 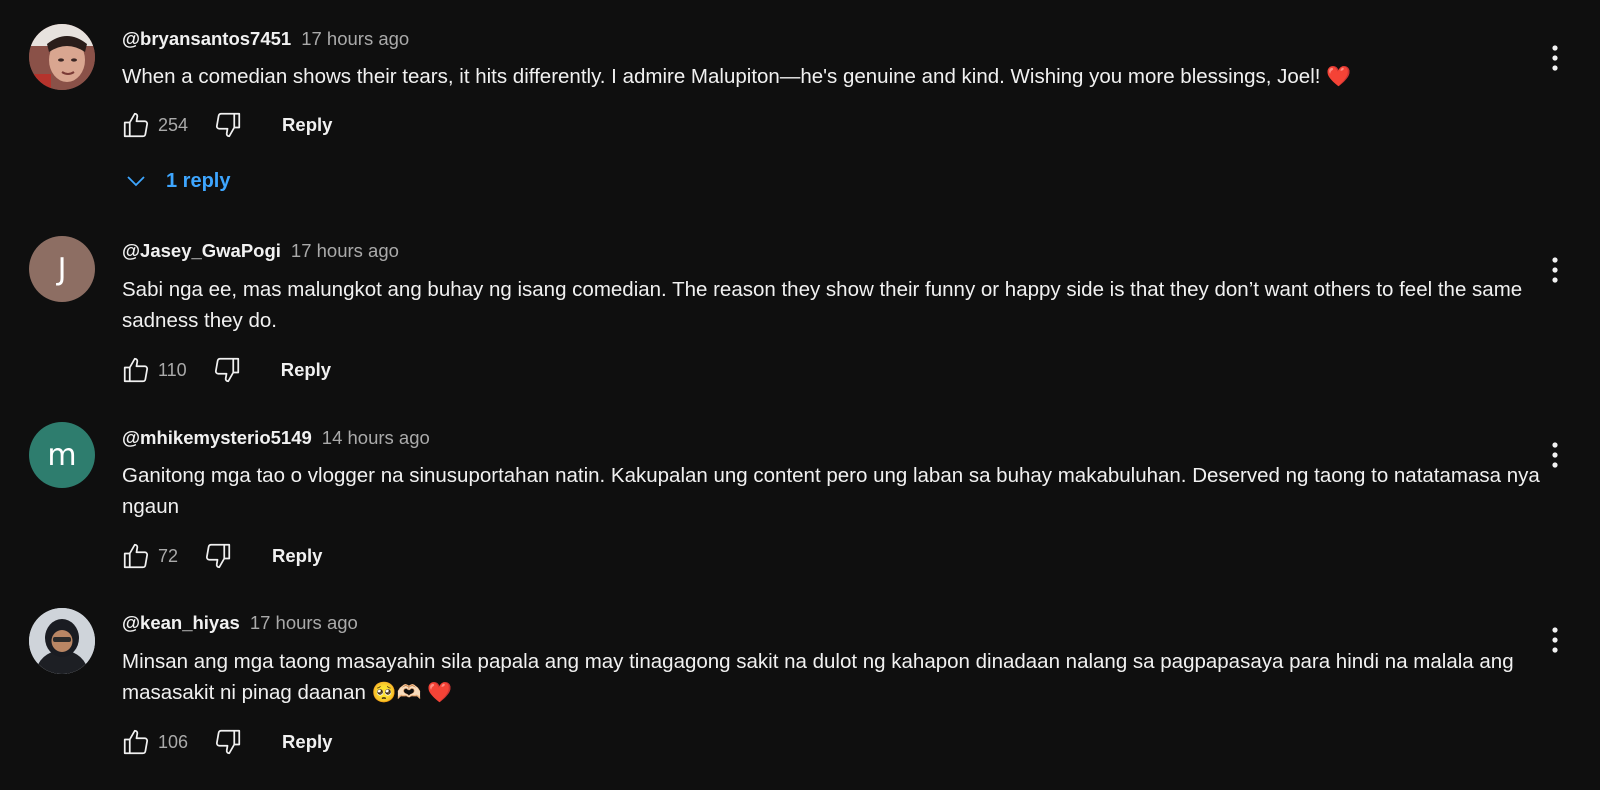 I want to click on like-count: 110, so click(x=172, y=369).